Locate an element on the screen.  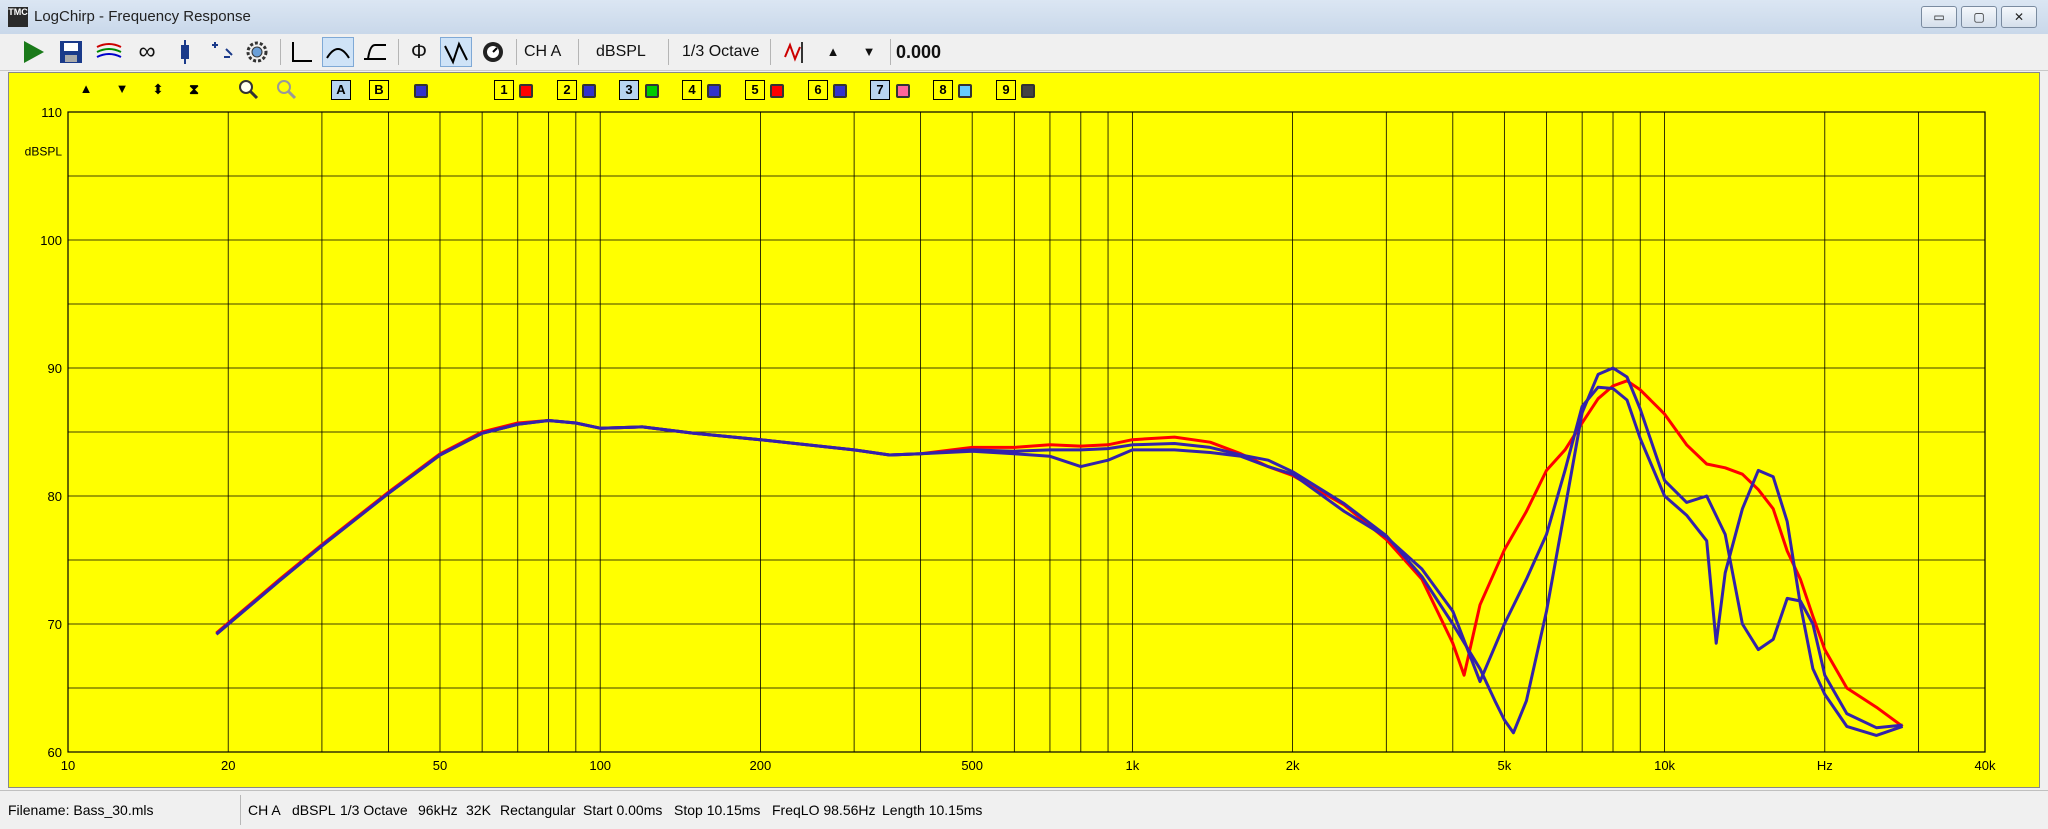
status-window: Rectangular is located at coordinates (538, 810).